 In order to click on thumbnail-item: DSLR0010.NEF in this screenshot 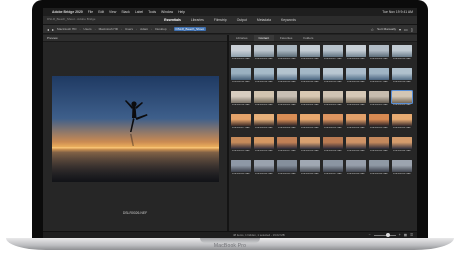, I will do `click(402, 55)`.